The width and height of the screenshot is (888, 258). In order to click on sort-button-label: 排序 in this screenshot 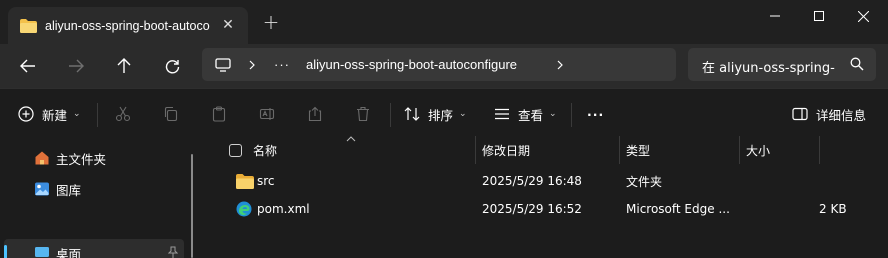, I will do `click(441, 115)`.